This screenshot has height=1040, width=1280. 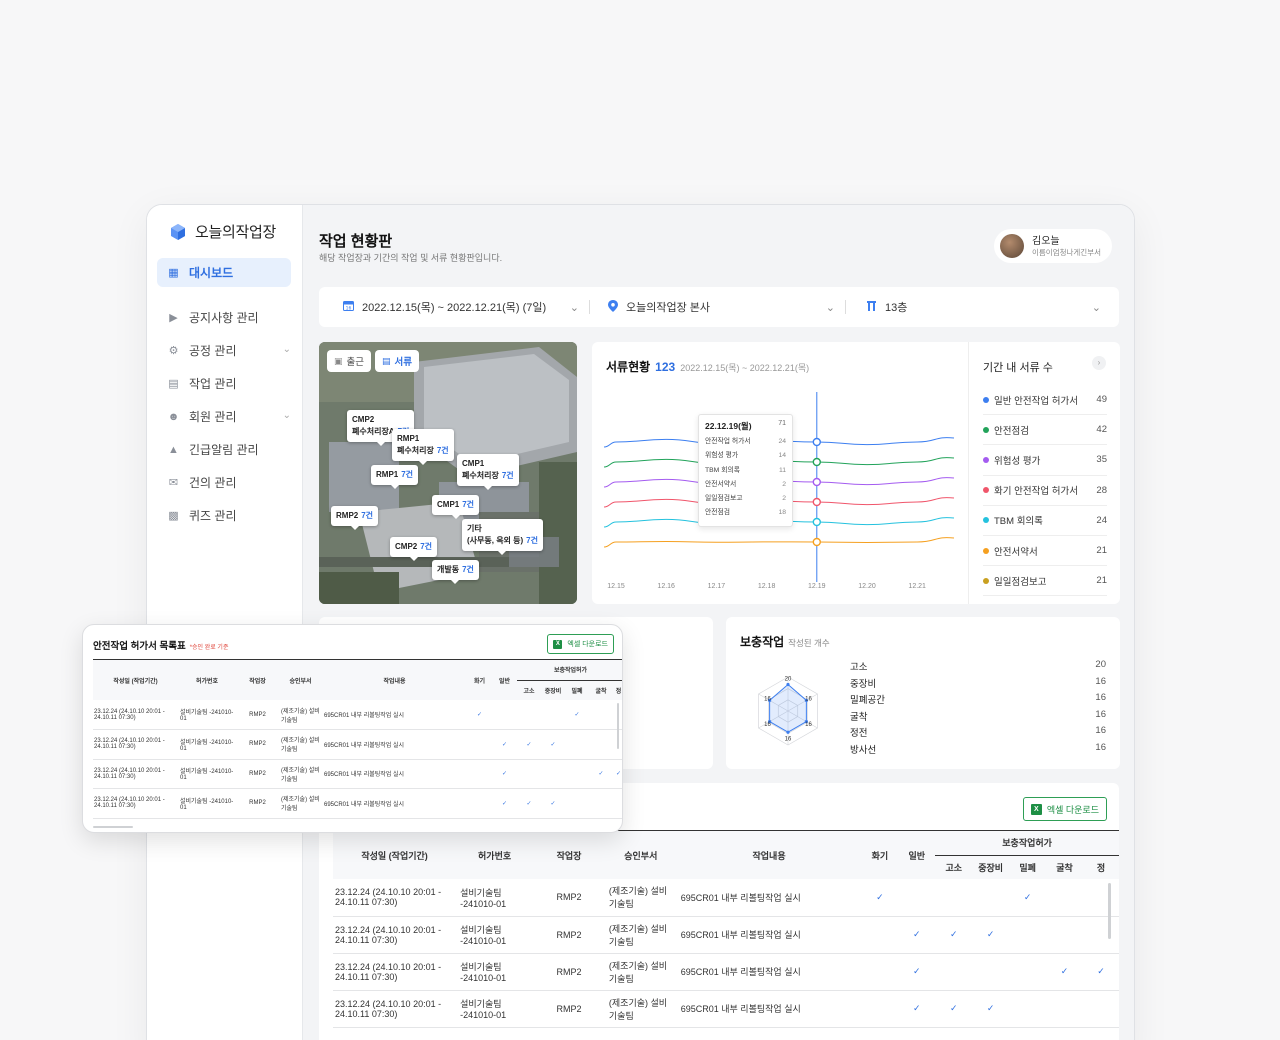 I want to click on sidebar-item: ☻ 회원 관리 ⌄, so click(x=224, y=416).